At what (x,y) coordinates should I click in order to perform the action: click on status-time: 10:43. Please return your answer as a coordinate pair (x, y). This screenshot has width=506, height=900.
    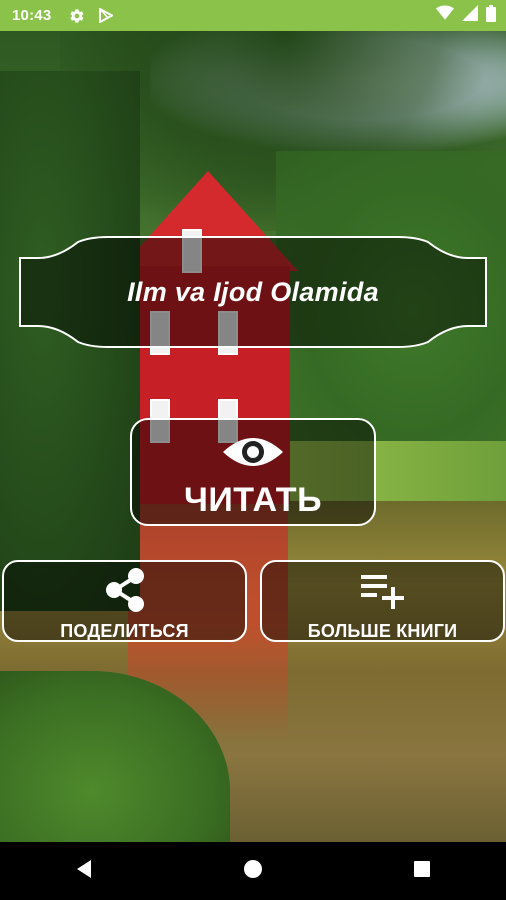
    Looking at the image, I should click on (32, 15).